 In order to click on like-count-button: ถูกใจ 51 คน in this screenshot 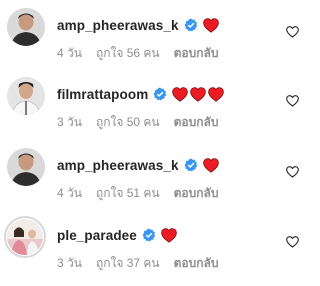, I will do `click(128, 193)`.